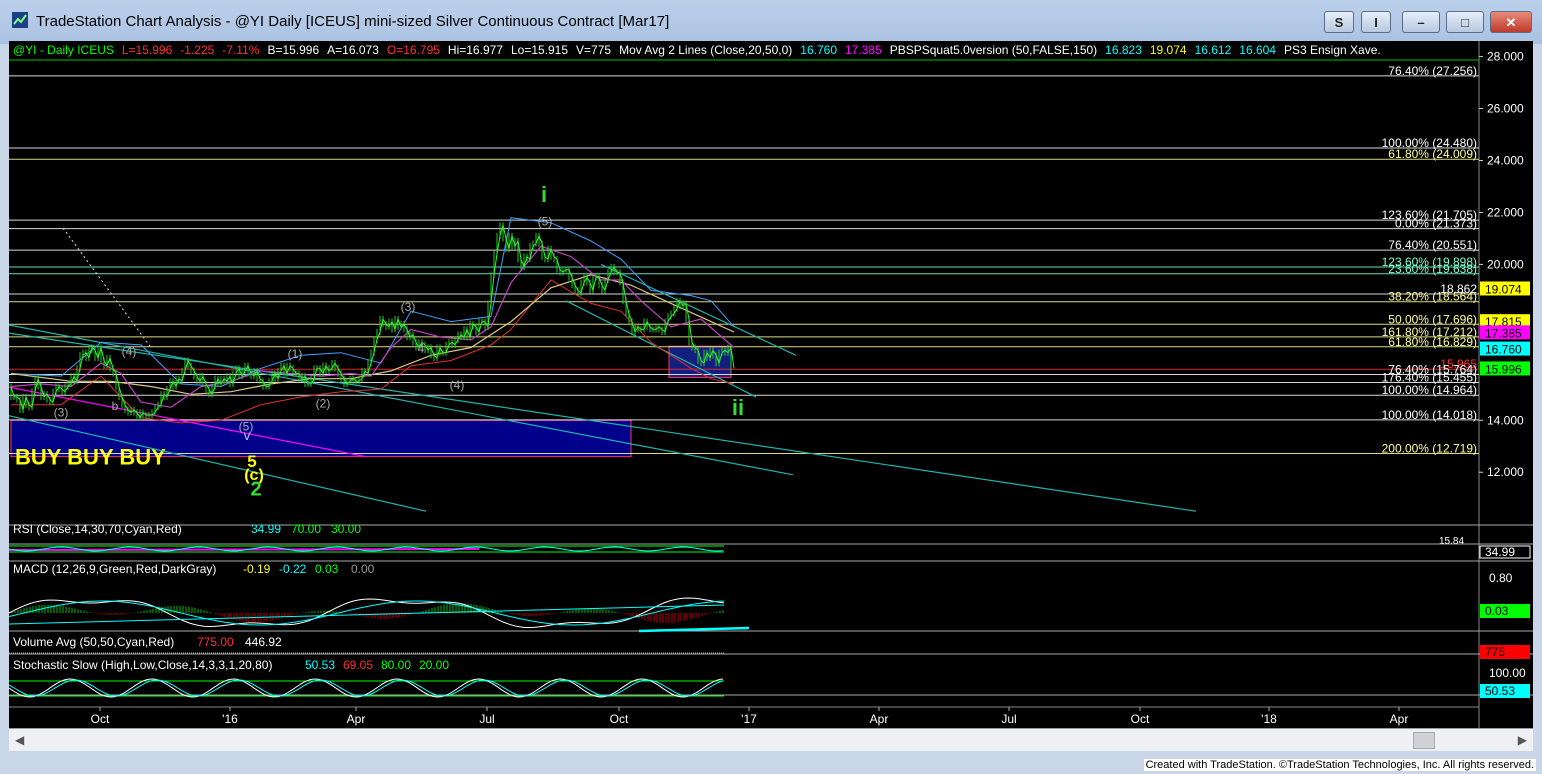 Image resolution: width=1542 pixels, height=774 pixels. Describe the element at coordinates (1168, 50) in the screenshot. I see `header-item-15: 19.074` at that location.